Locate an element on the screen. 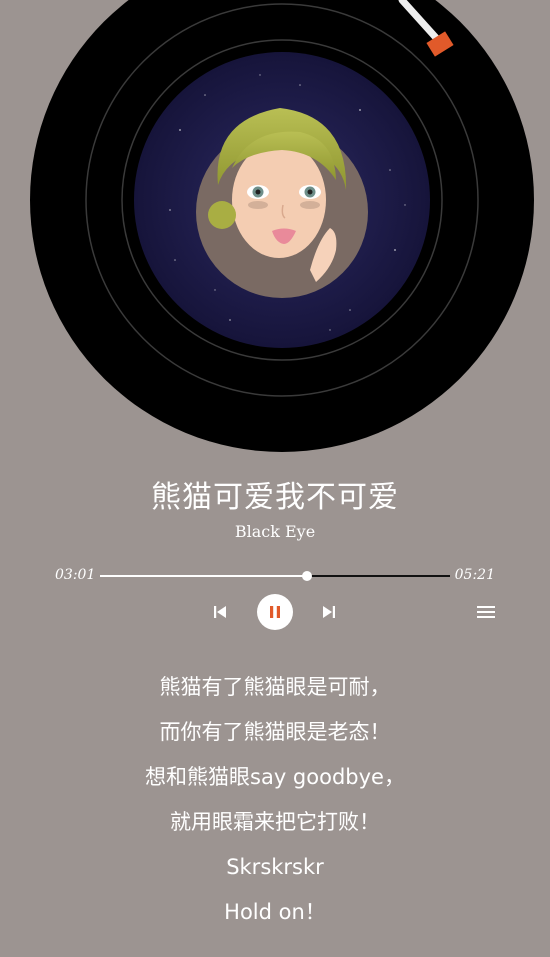  playlist-menu-icon is located at coordinates (486, 612).